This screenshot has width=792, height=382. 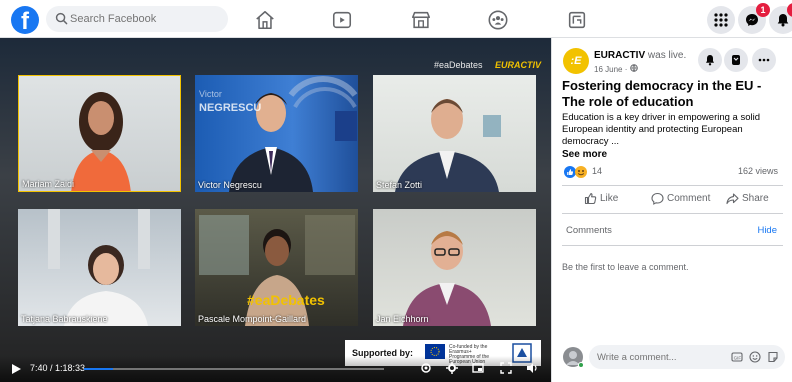 I want to click on follow-button, so click(x=710, y=60).